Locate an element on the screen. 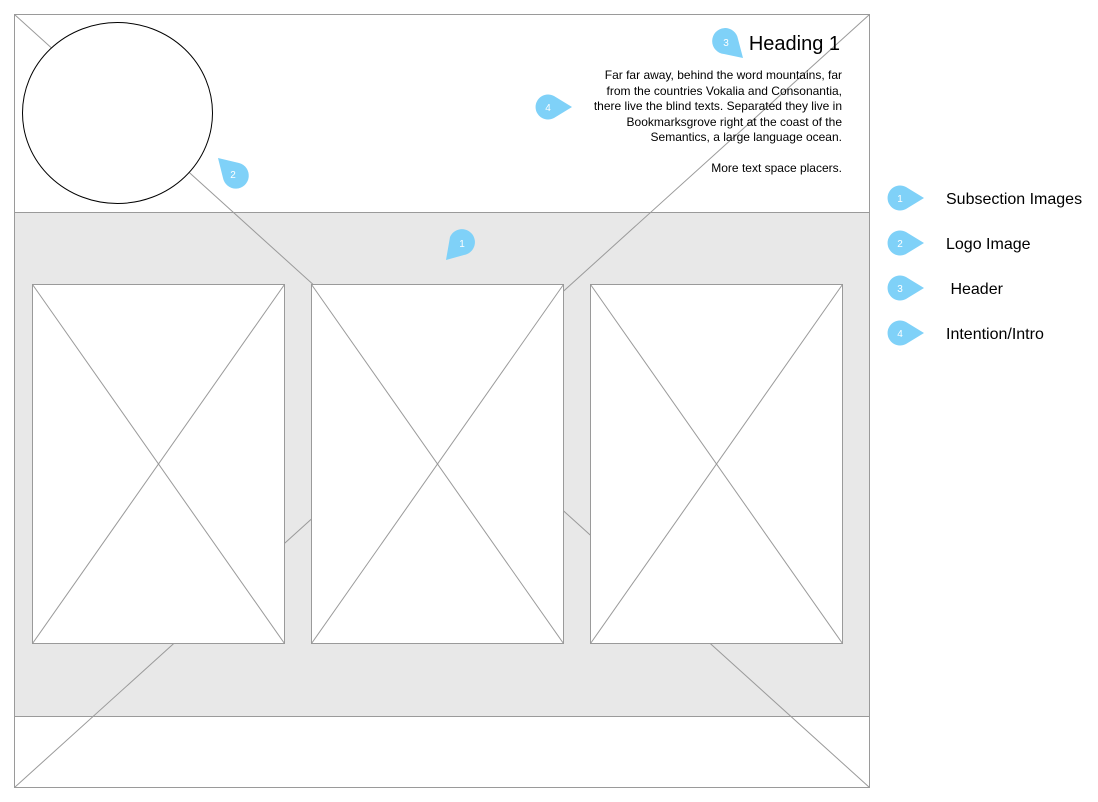 The image size is (1098, 802). legend-marker-4: 4 is located at coordinates (905, 333).